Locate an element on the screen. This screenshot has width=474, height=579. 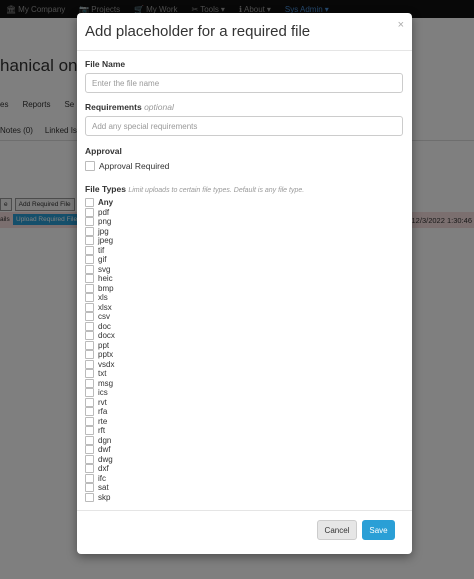
file-type-option-dxf: dxf is located at coordinates (244, 469).